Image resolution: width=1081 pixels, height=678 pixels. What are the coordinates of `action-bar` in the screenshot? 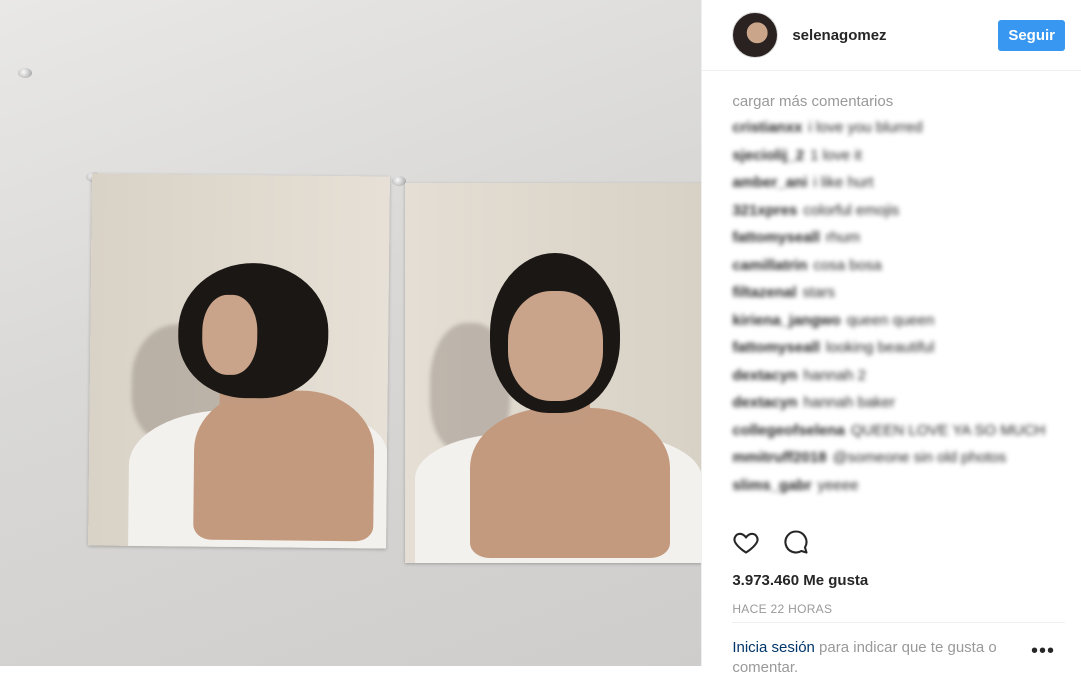 It's located at (771, 542).